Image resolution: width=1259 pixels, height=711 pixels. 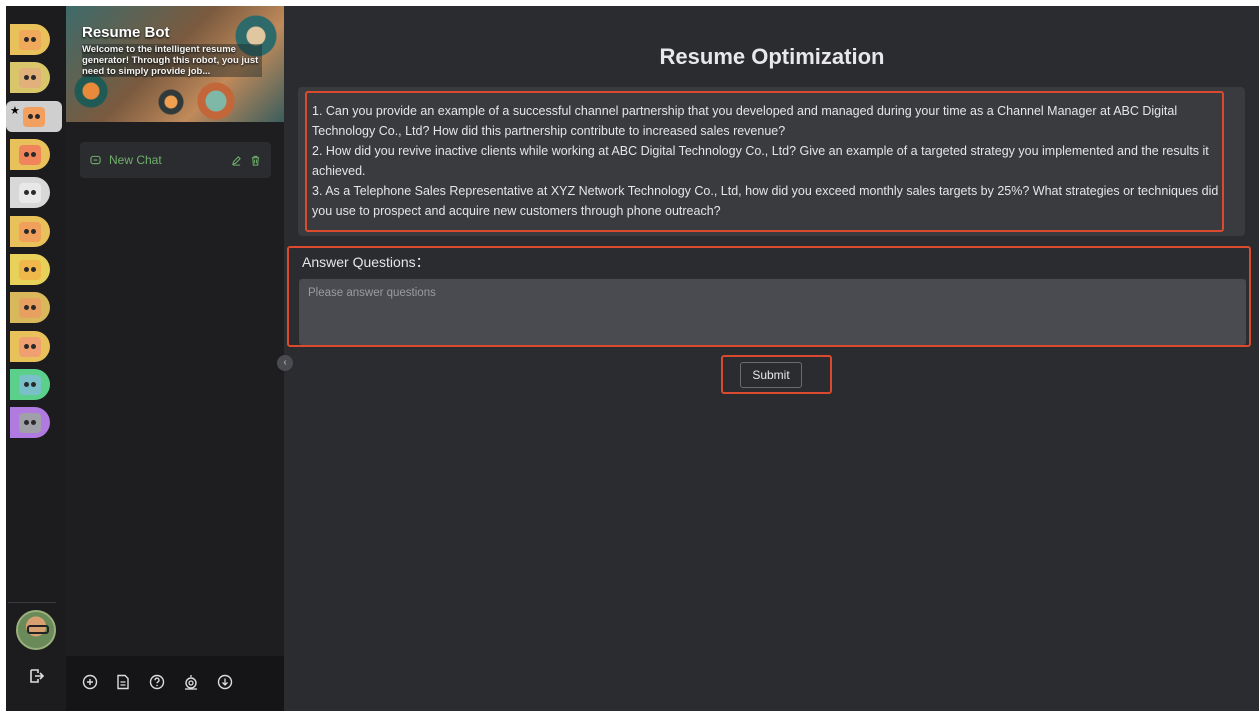 I want to click on page-title: Resume Optimization, so click(x=772, y=56).